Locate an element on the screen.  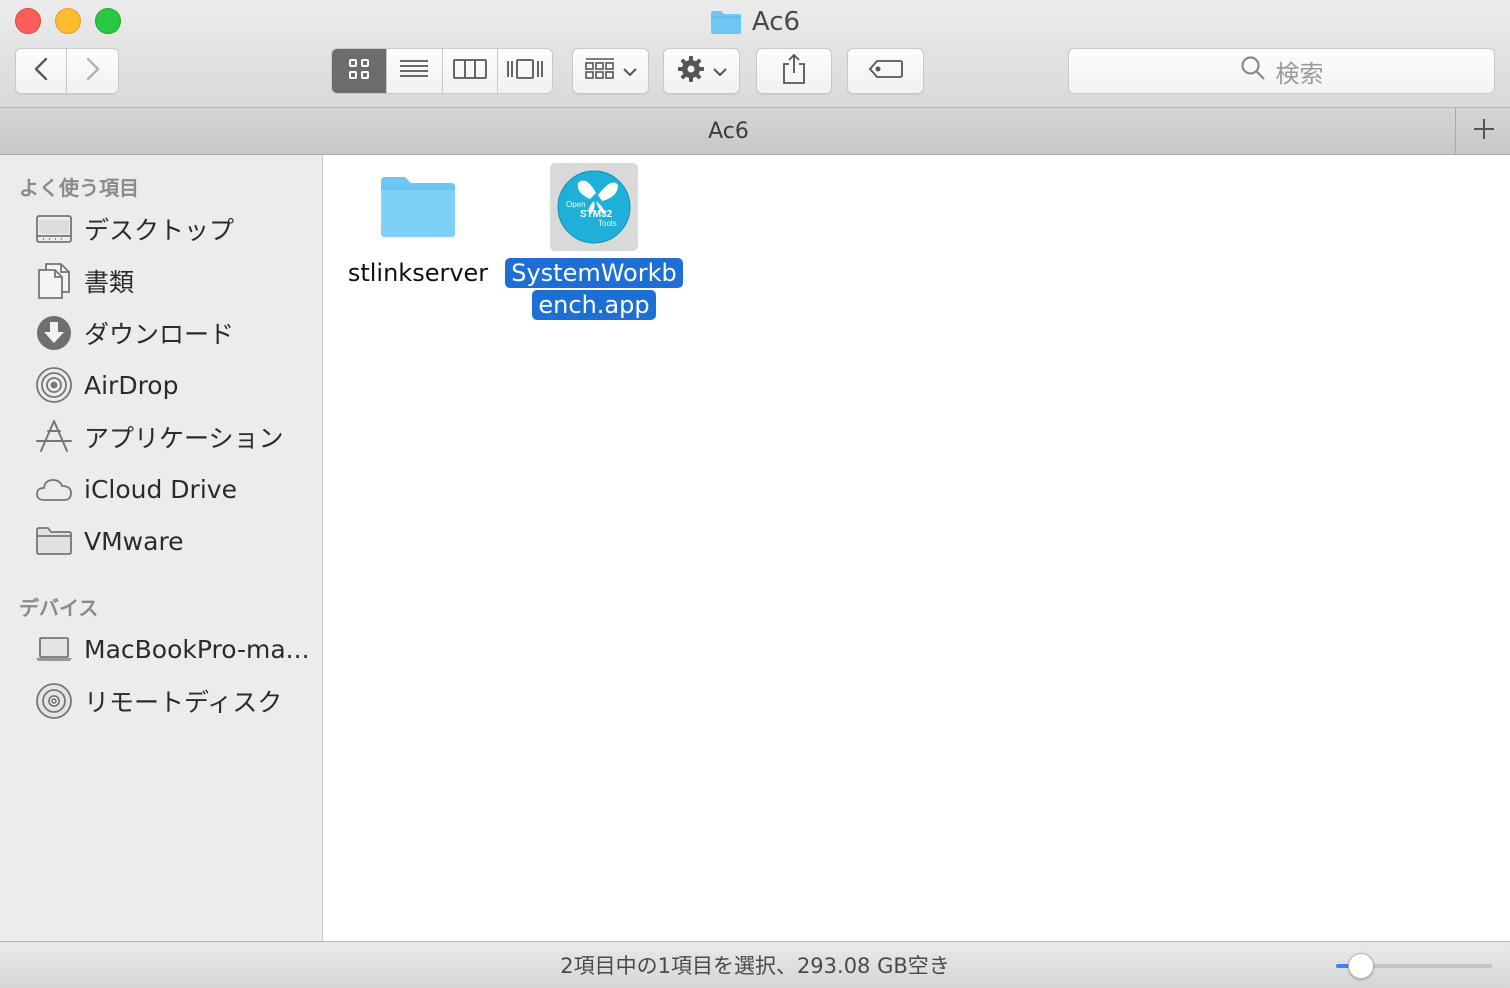
sidebar-item-remote-disc: リモートディスク is located at coordinates (161, 701).